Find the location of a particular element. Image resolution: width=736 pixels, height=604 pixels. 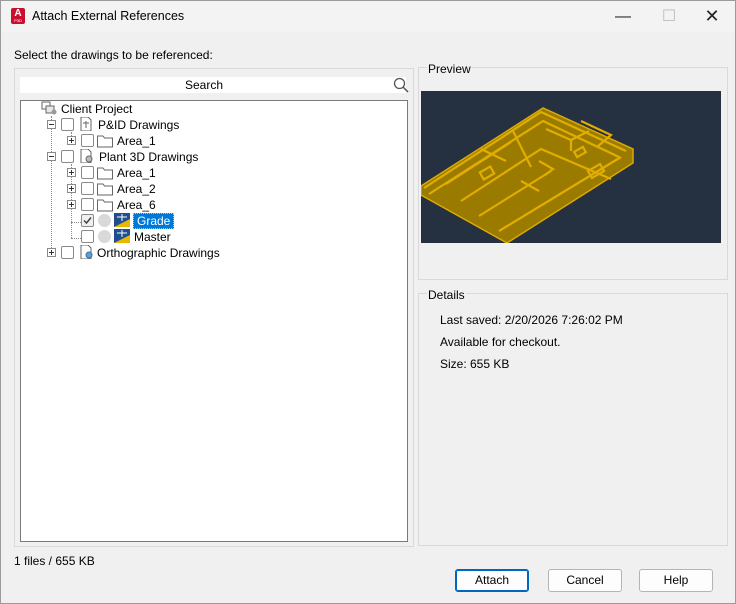

project-icon is located at coordinates (49, 108).